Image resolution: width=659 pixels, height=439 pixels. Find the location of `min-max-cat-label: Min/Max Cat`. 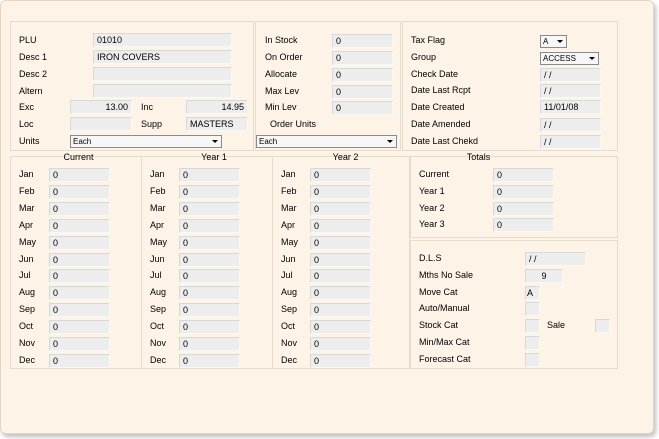

min-max-cat-label: Min/Max Cat is located at coordinates (444, 342).